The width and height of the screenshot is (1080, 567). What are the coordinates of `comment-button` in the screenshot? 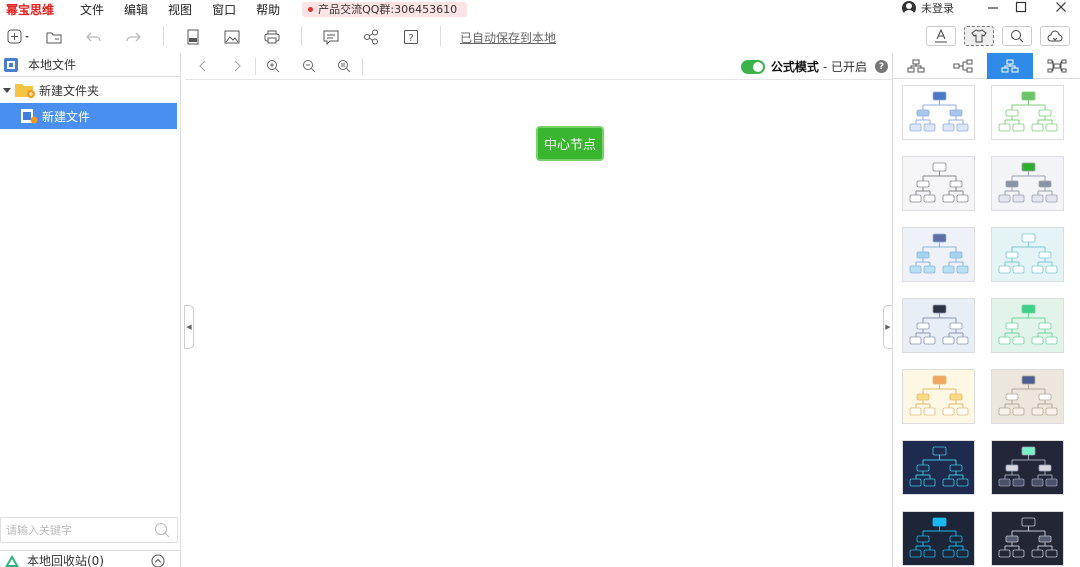 It's located at (331, 37).